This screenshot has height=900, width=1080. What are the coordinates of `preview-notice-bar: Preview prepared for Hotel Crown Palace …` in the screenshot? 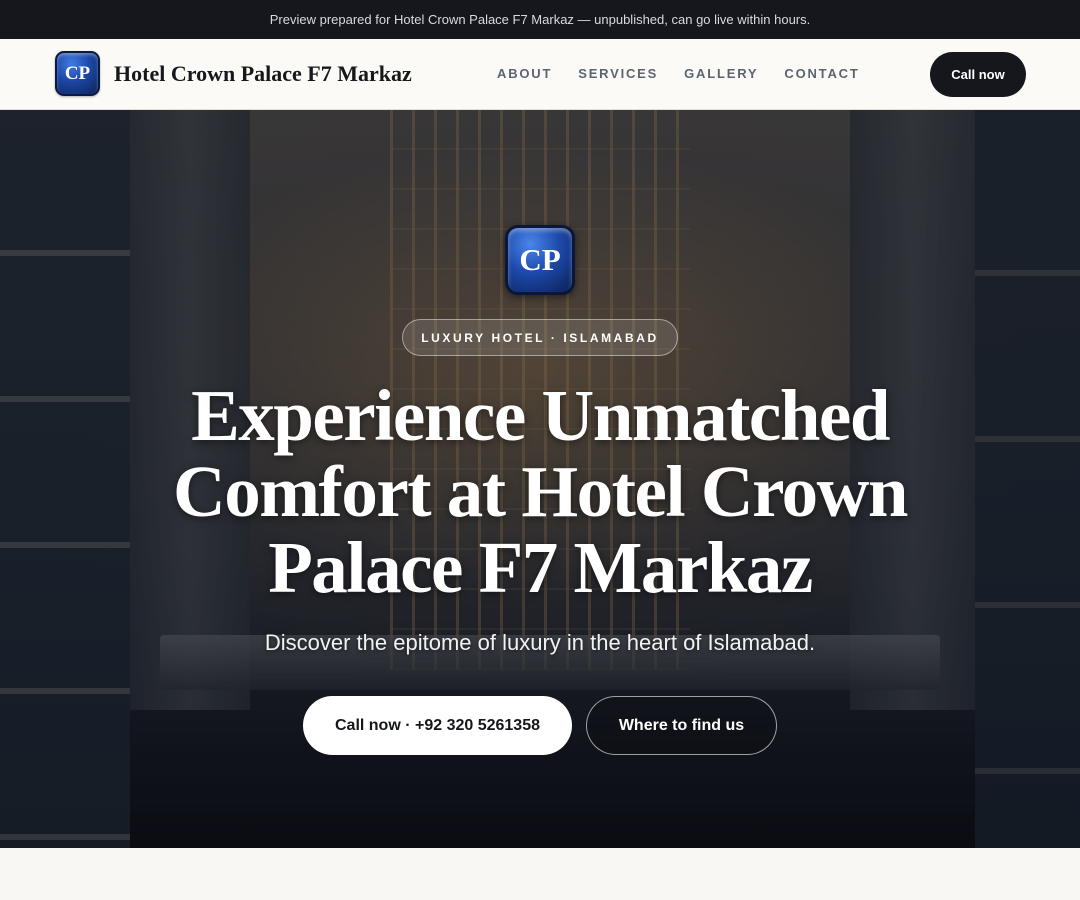 It's located at (540, 19).